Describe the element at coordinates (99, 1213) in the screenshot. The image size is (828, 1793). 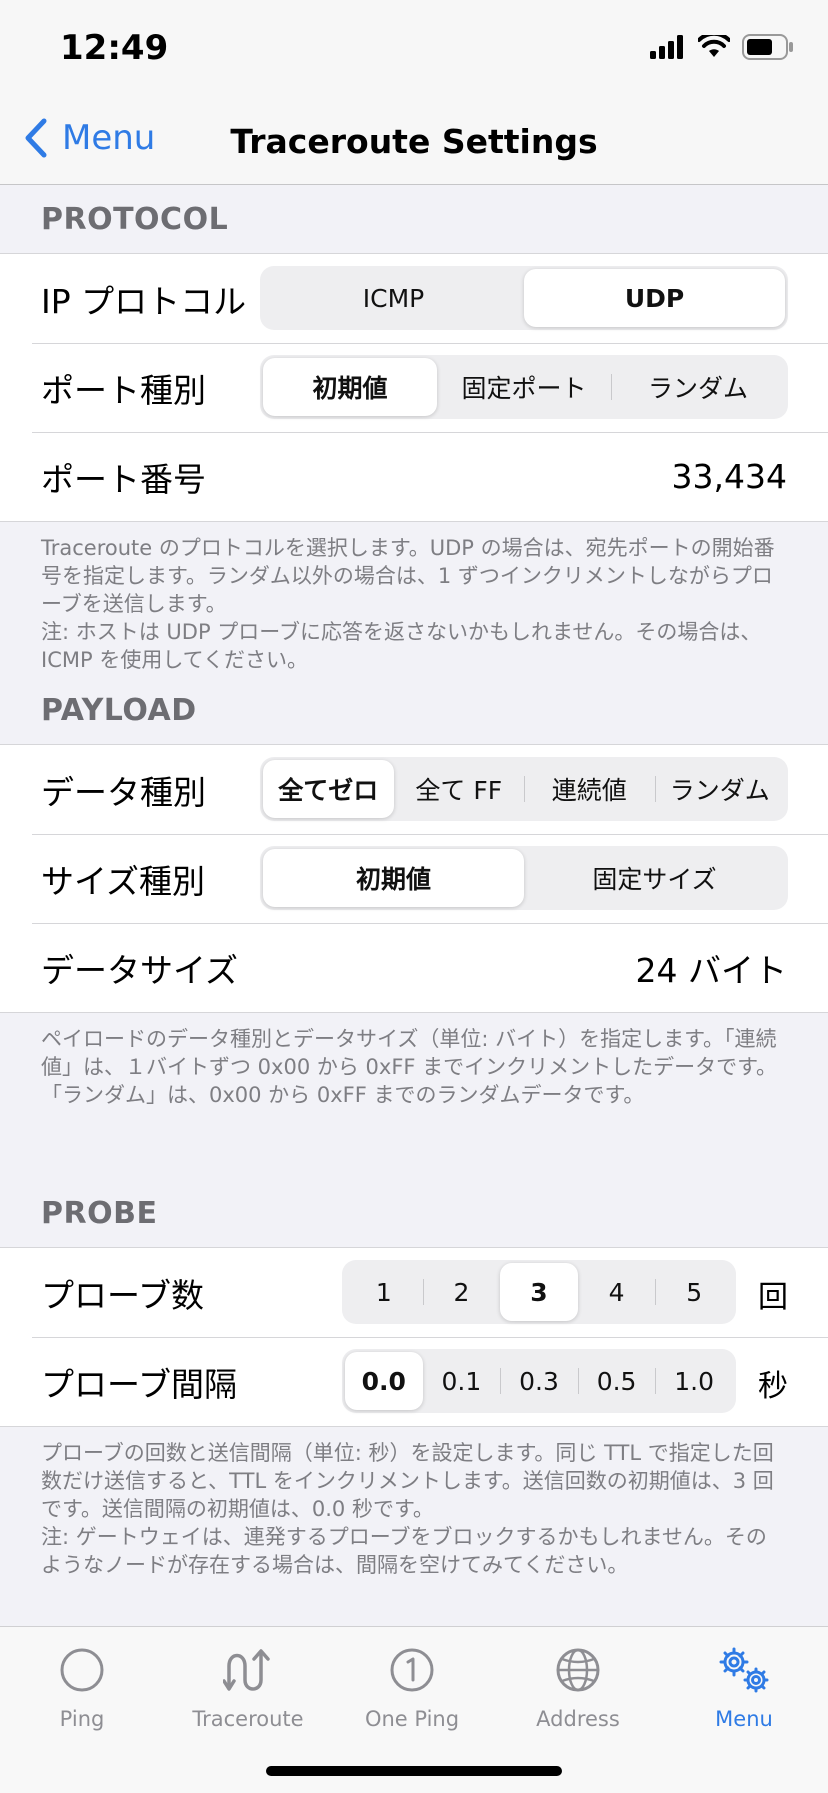
I see `section-header-probe: PROBE` at that location.